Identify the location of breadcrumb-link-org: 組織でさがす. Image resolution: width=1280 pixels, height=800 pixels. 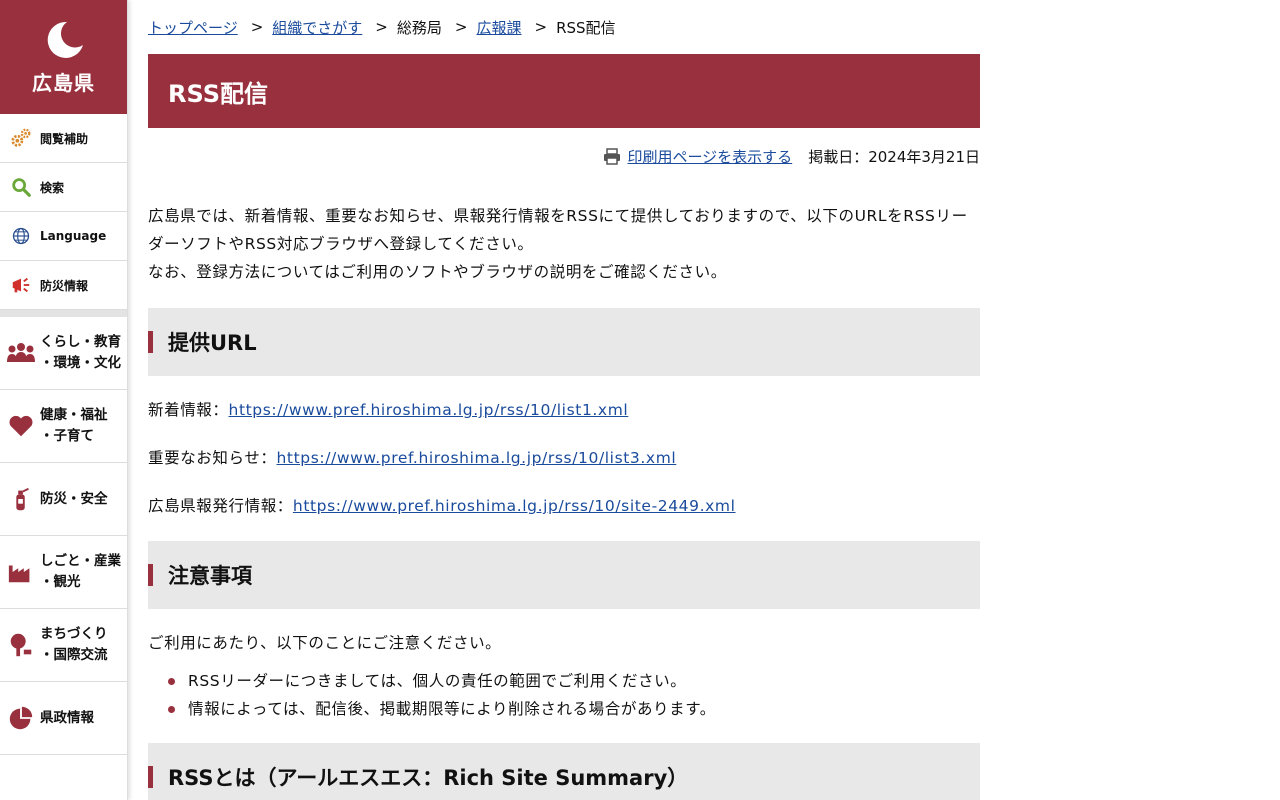
(317, 27).